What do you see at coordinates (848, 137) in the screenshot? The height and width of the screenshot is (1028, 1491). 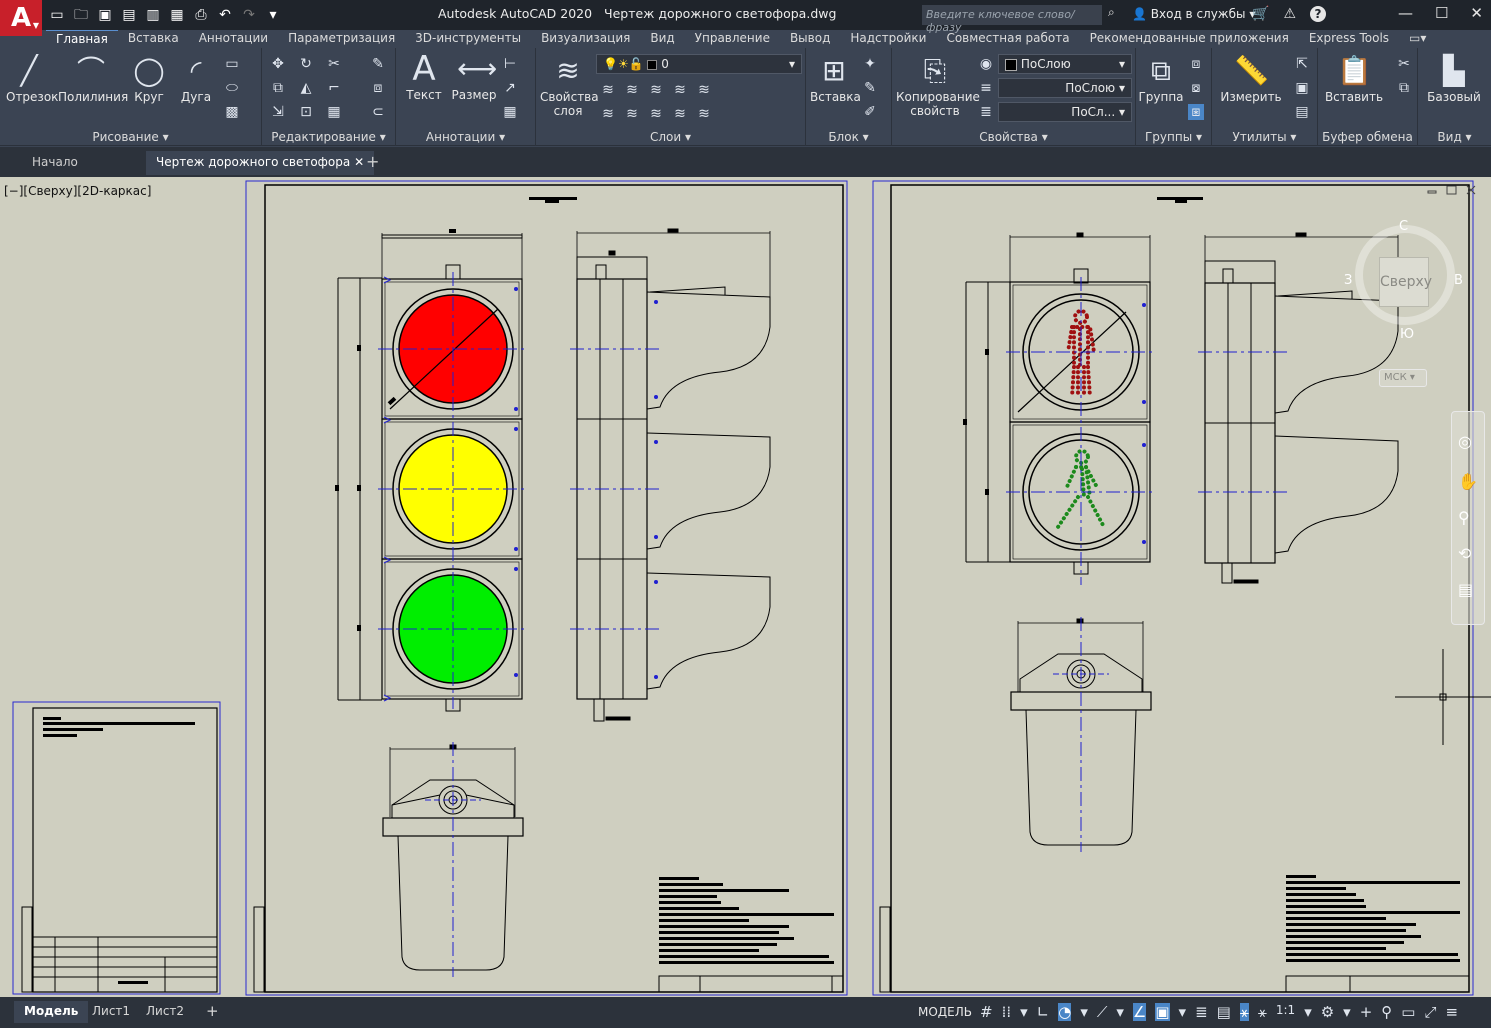 I see `panel-block-title: Блок ▾` at bounding box center [848, 137].